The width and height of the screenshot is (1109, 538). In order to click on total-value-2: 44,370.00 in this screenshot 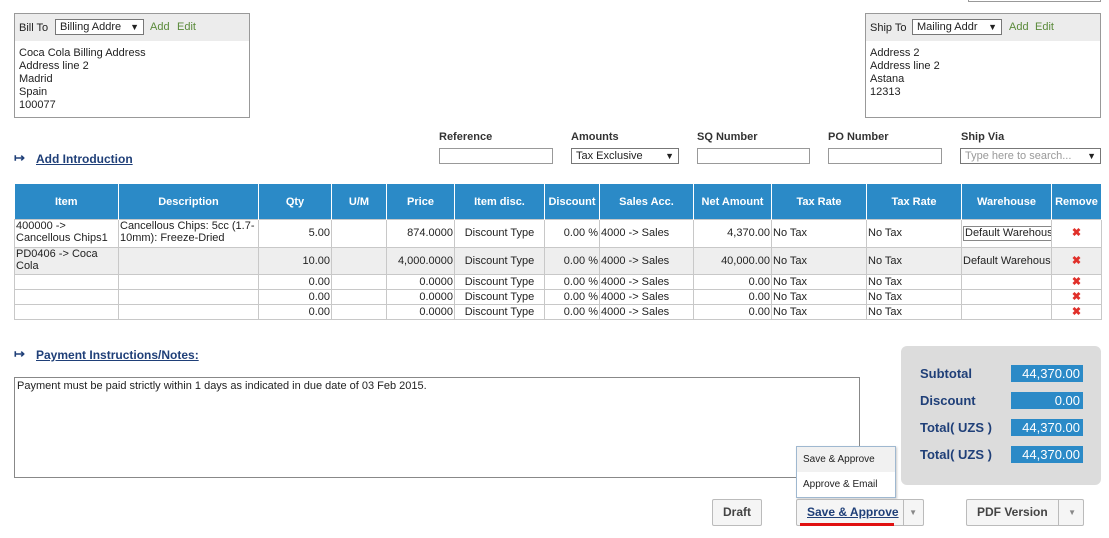, I will do `click(1047, 454)`.